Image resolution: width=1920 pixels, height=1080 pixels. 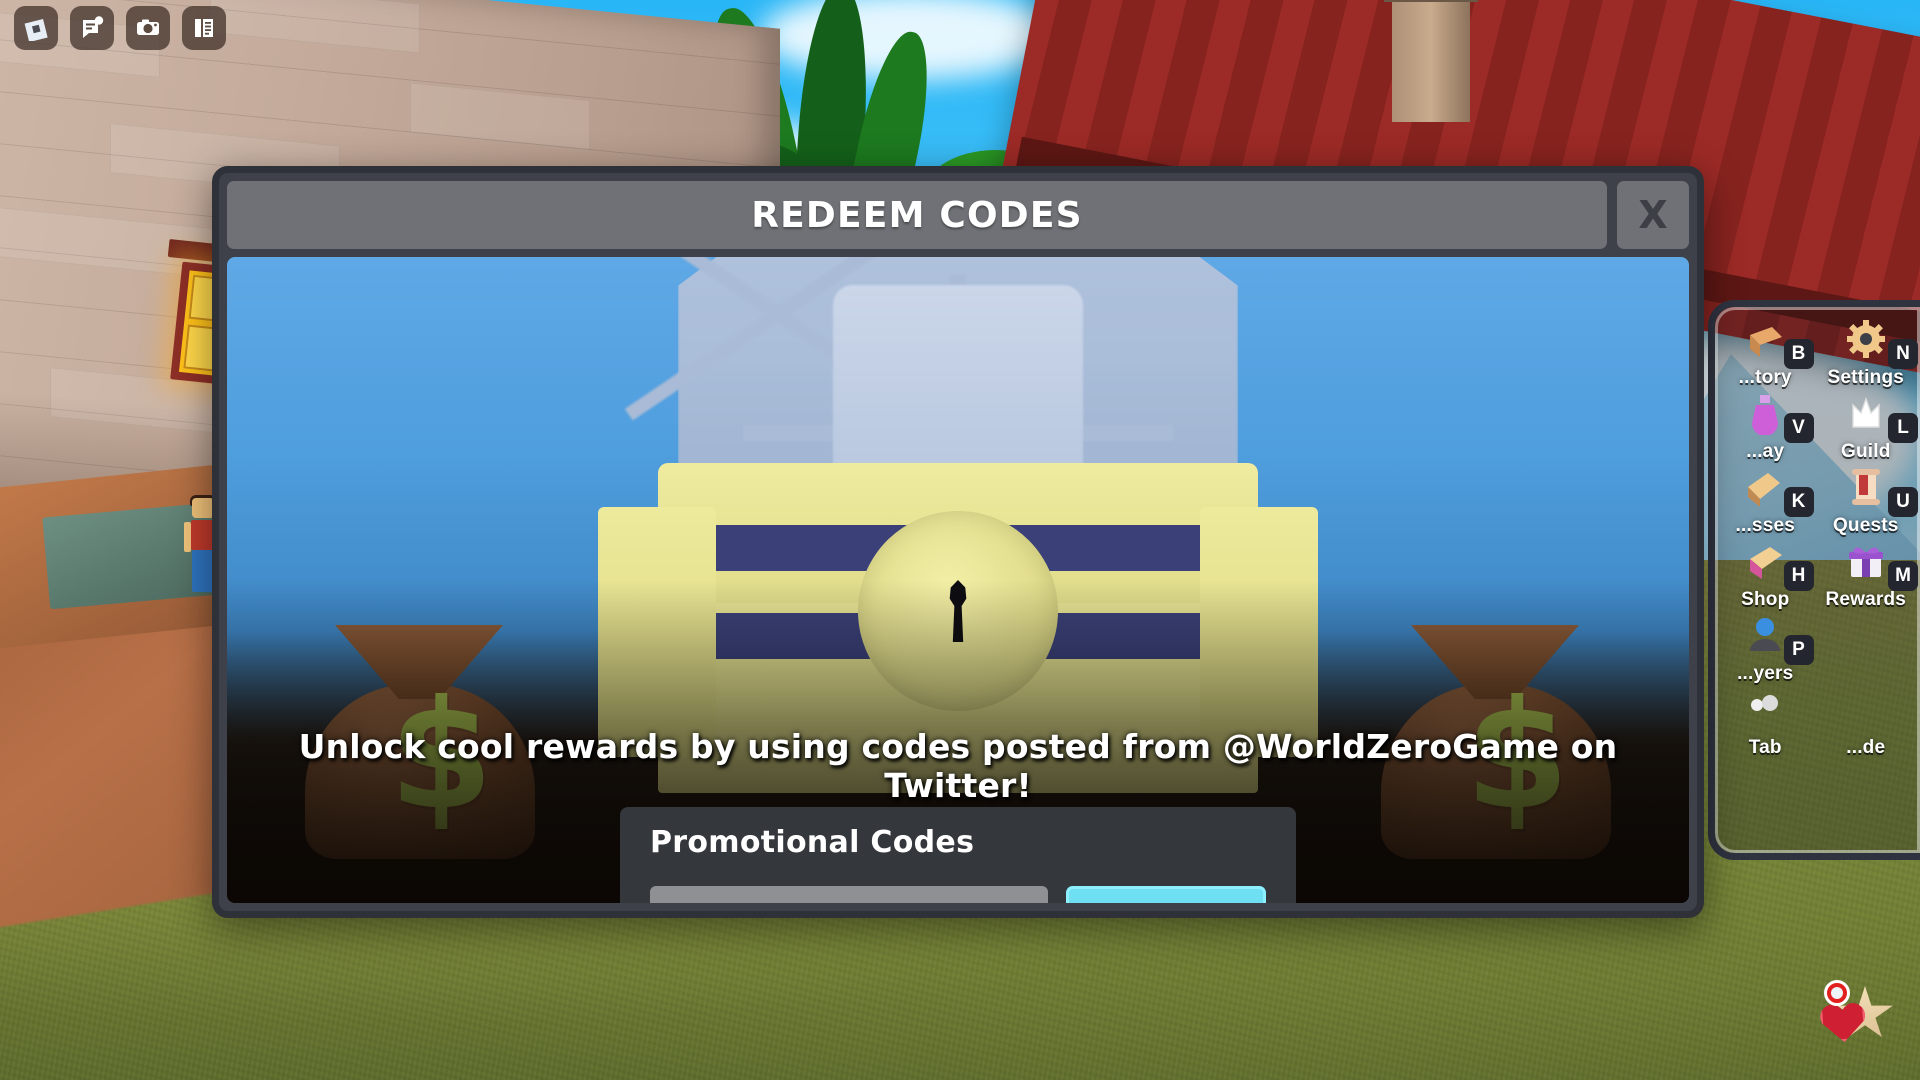 I want to click on sidebar-key-inventory: B, so click(x=1798, y=354).